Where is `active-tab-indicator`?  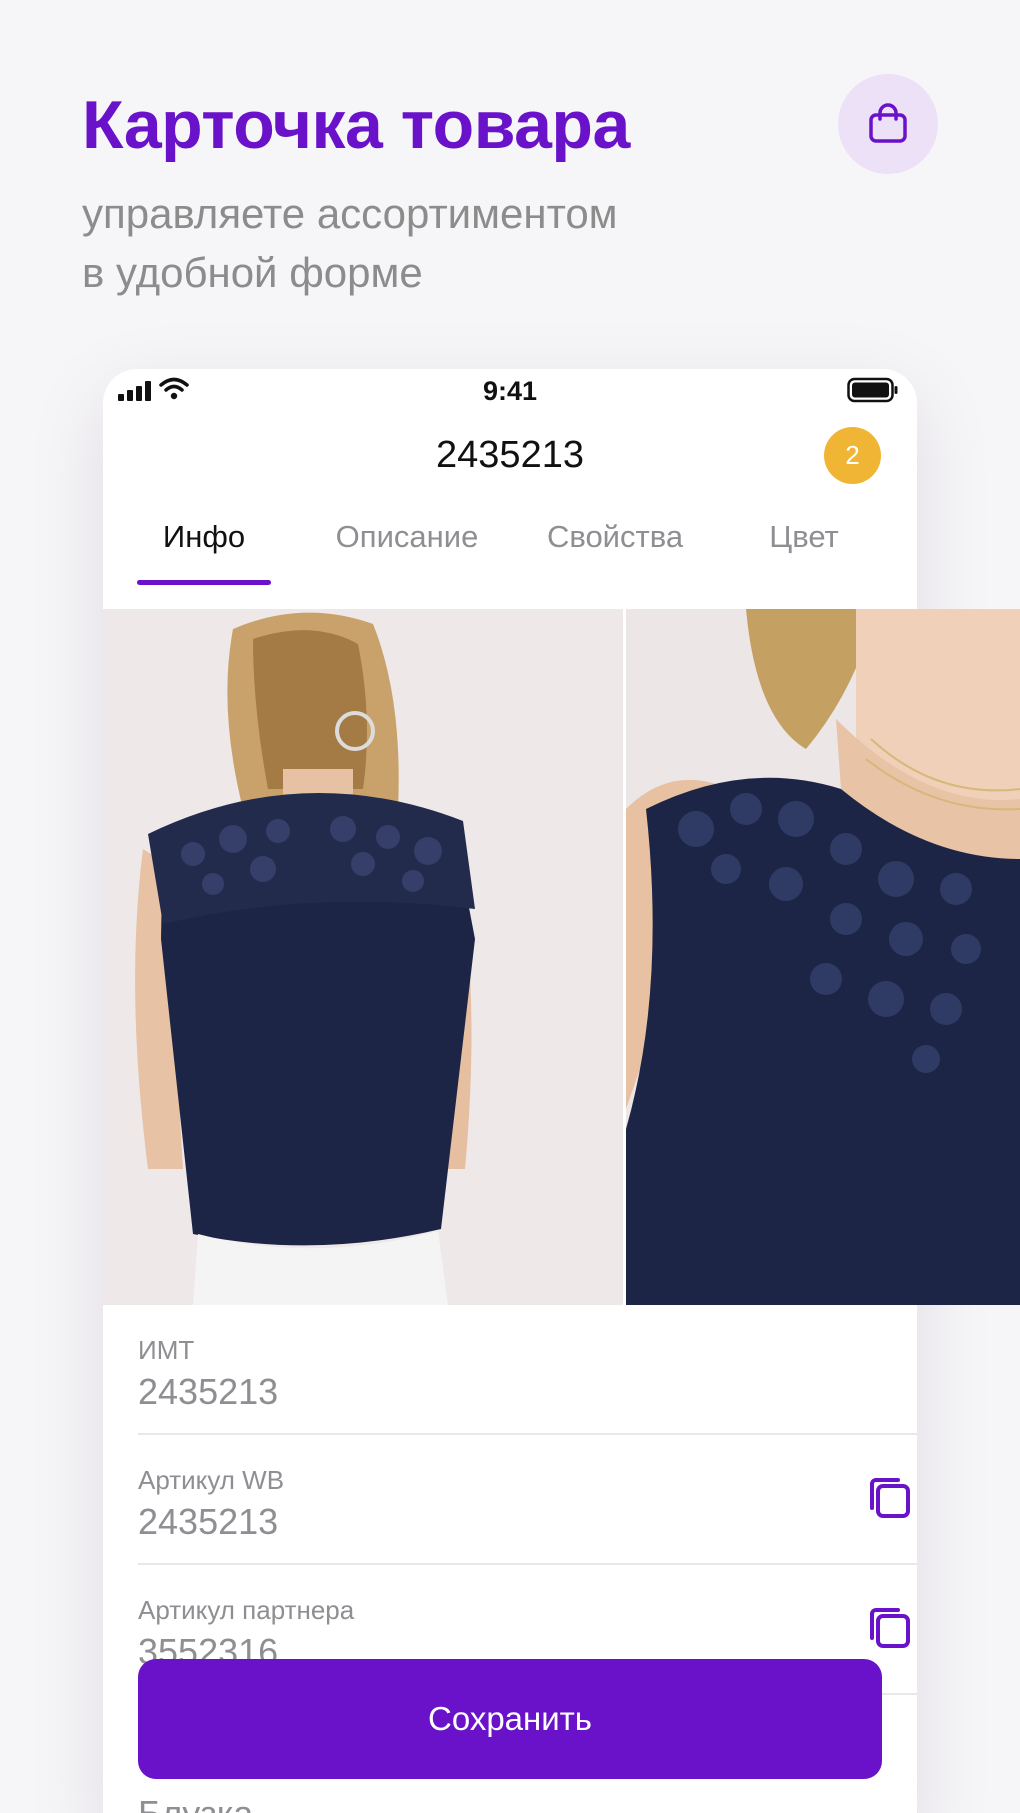
active-tab-indicator is located at coordinates (204, 582).